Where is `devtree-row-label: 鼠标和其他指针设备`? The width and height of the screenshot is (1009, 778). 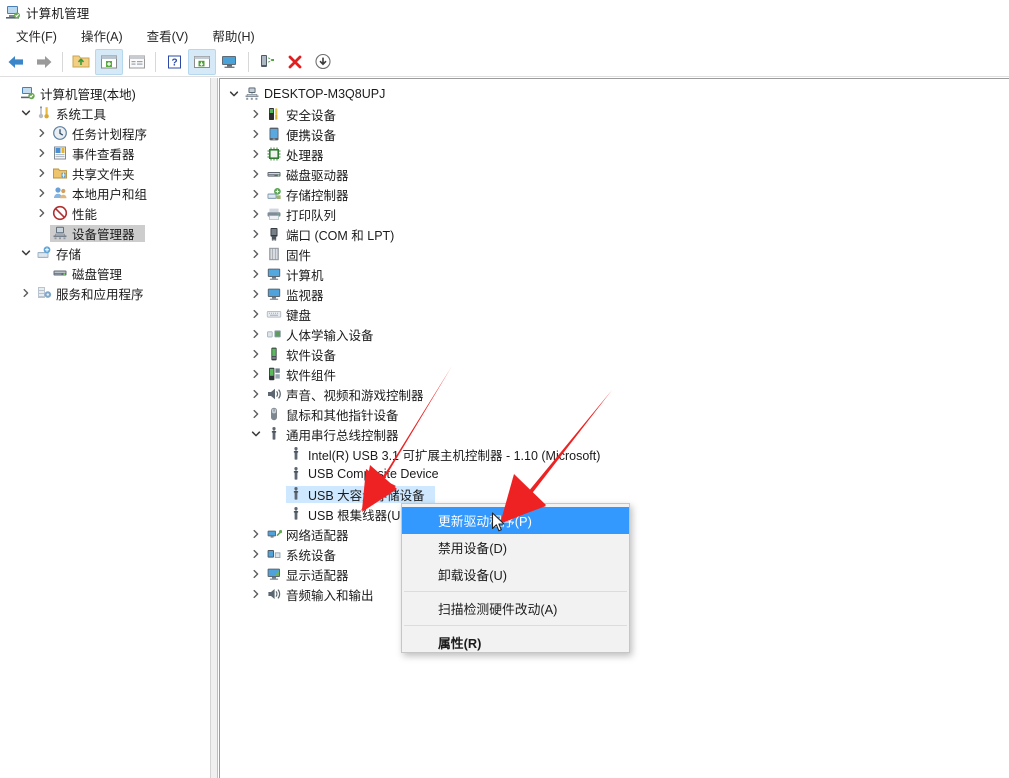
devtree-row-label: 鼠标和其他指针设备 is located at coordinates (342, 415).